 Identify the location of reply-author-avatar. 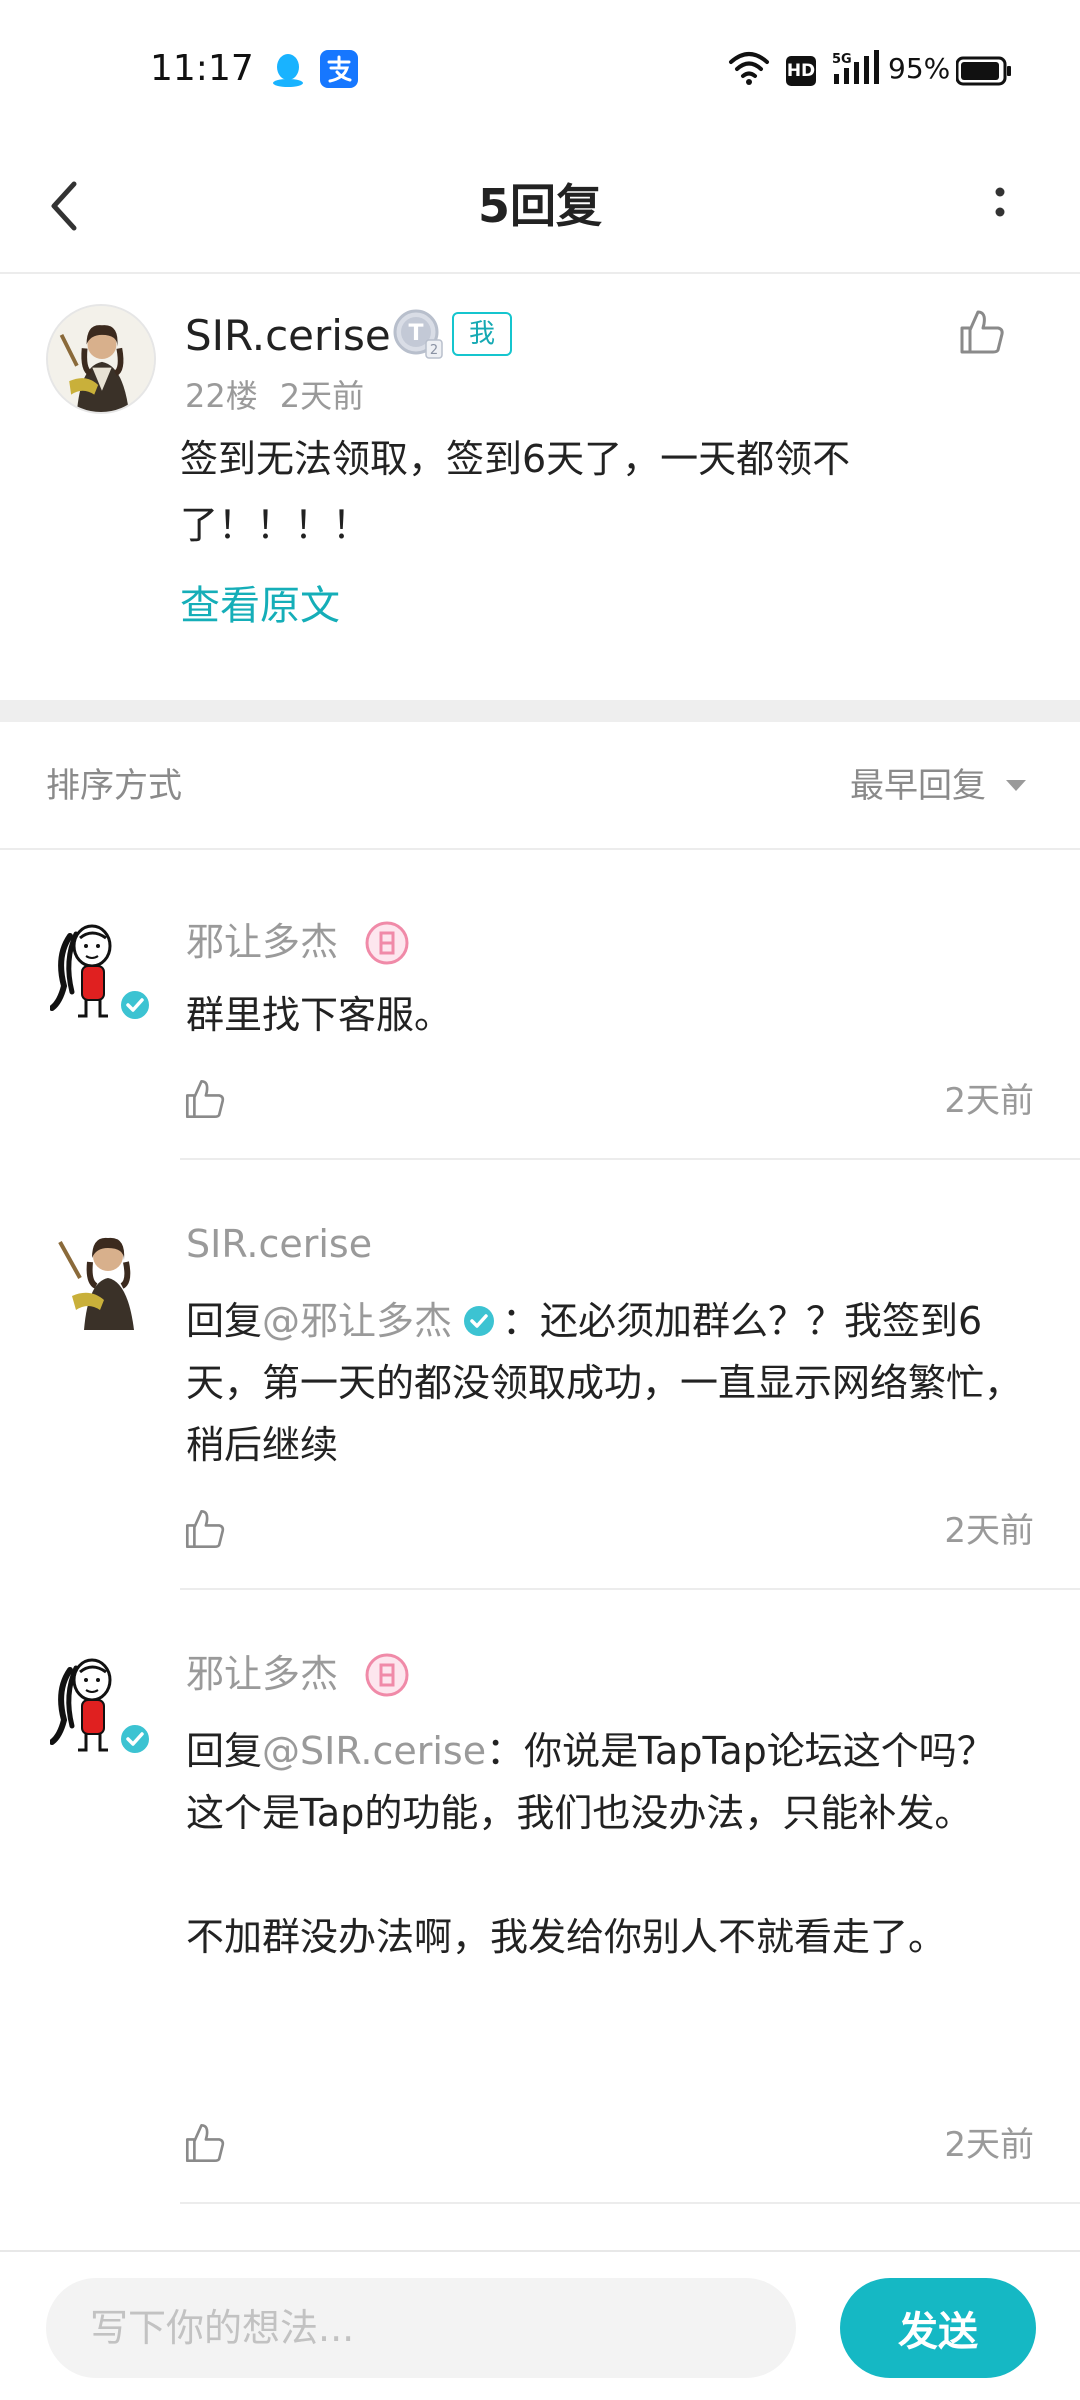
(104, 1275).